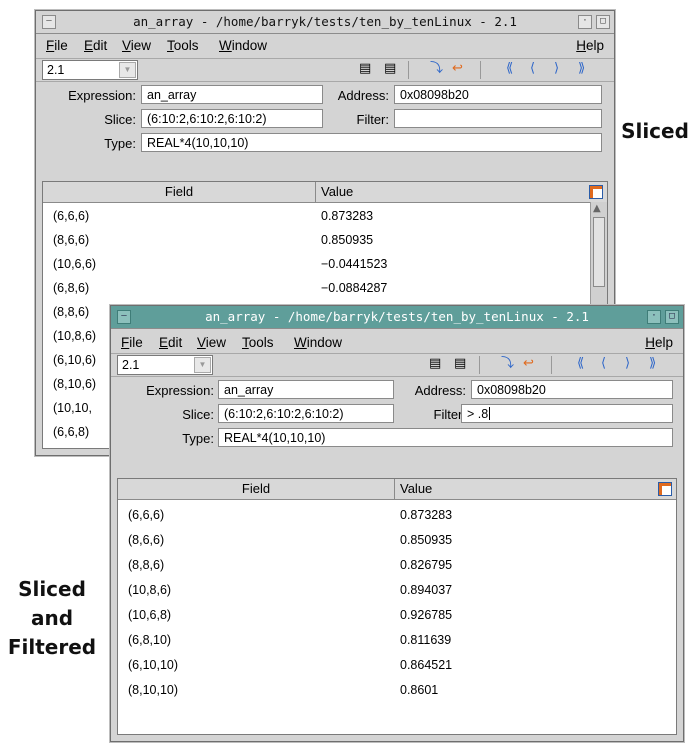  What do you see at coordinates (393, 615) in the screenshot?
I see `table-row: (10,6,8) 0.926785` at bounding box center [393, 615].